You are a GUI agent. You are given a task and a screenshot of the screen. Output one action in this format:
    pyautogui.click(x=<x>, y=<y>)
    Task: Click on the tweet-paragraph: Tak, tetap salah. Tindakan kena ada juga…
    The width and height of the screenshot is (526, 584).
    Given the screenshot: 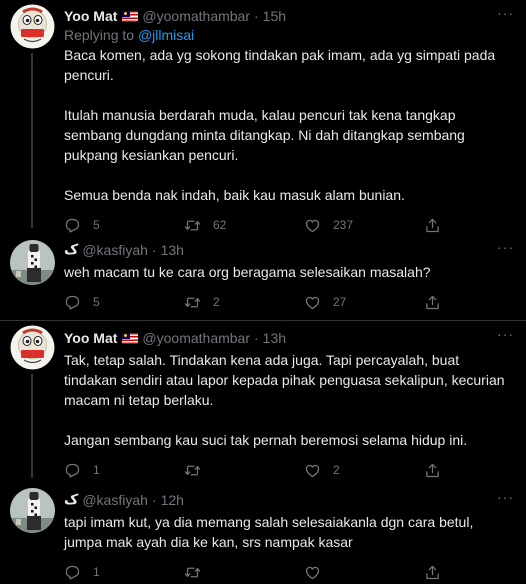 What is the action you would take?
    pyautogui.click(x=284, y=380)
    